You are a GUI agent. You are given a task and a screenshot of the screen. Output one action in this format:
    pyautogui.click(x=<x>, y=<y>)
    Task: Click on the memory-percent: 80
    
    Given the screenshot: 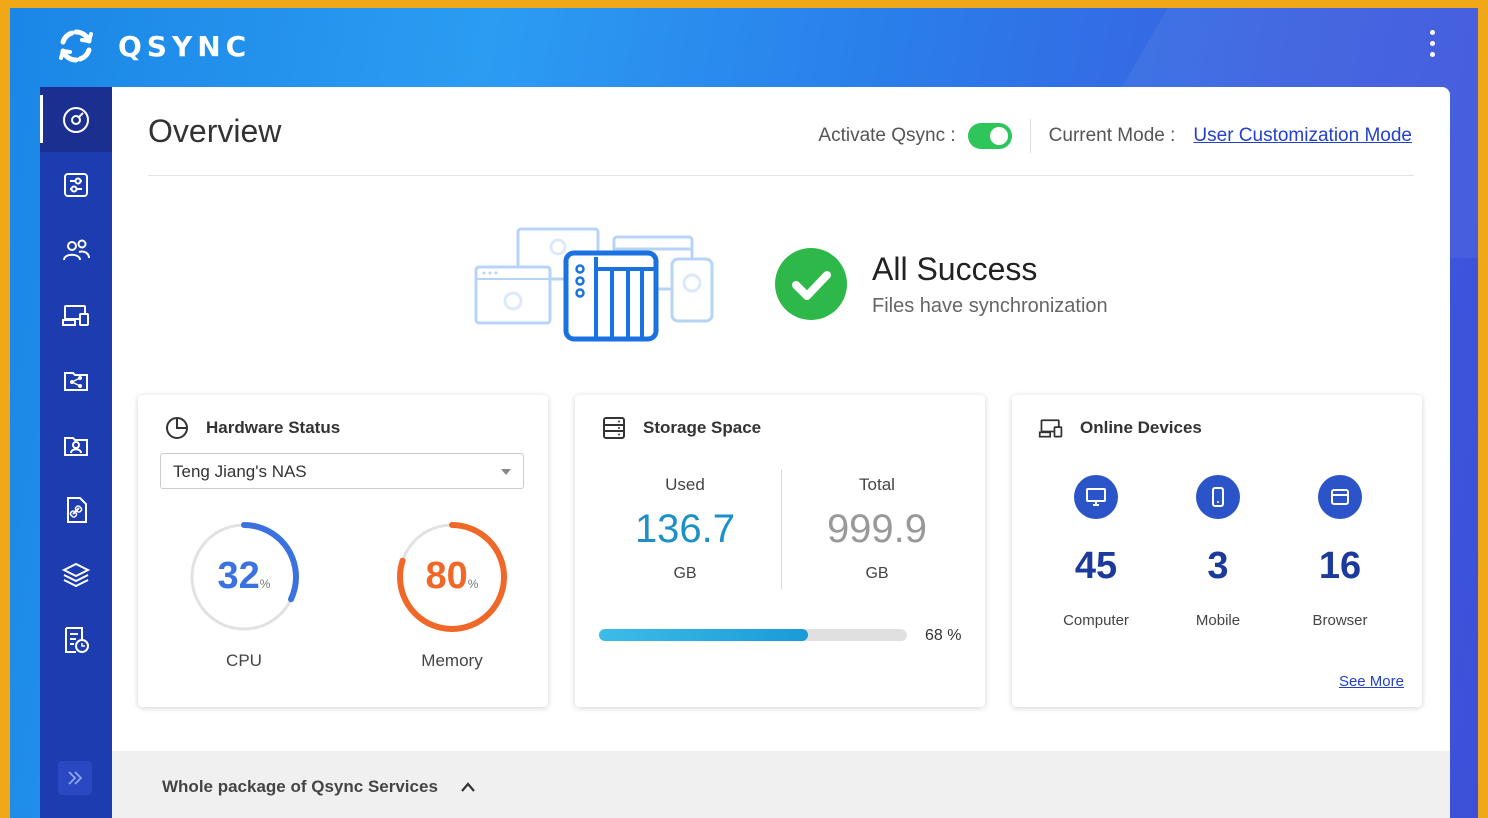 What is the action you would take?
    pyautogui.click(x=446, y=576)
    